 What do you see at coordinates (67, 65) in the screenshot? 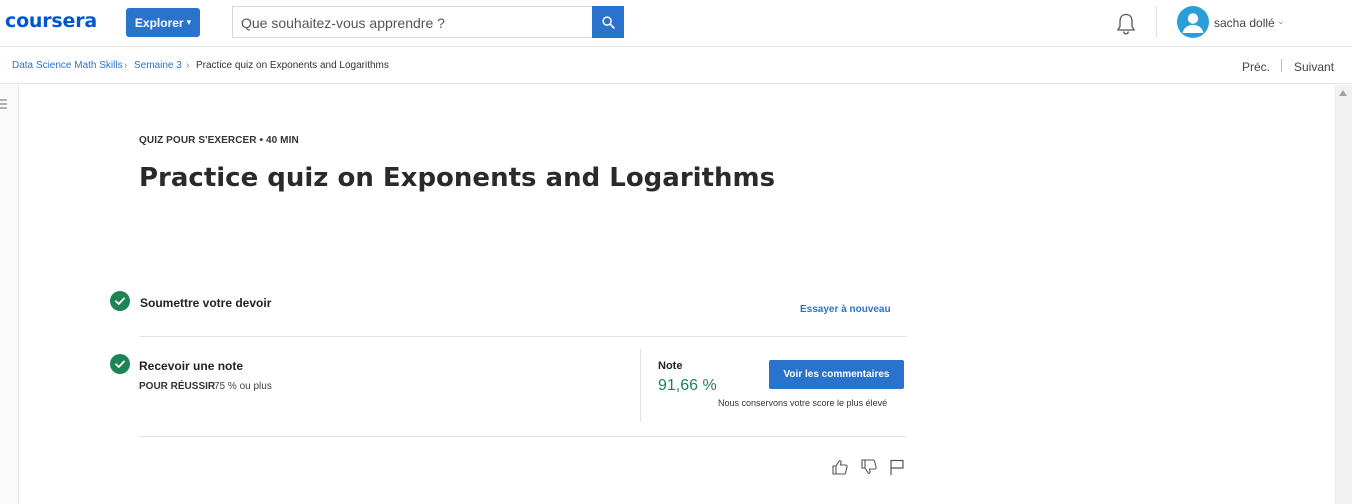
I see `breadcrumb-course: Data Science Math Skills` at bounding box center [67, 65].